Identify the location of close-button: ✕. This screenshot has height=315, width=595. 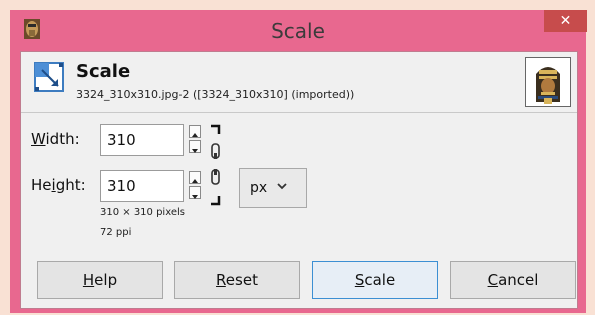
(565, 21).